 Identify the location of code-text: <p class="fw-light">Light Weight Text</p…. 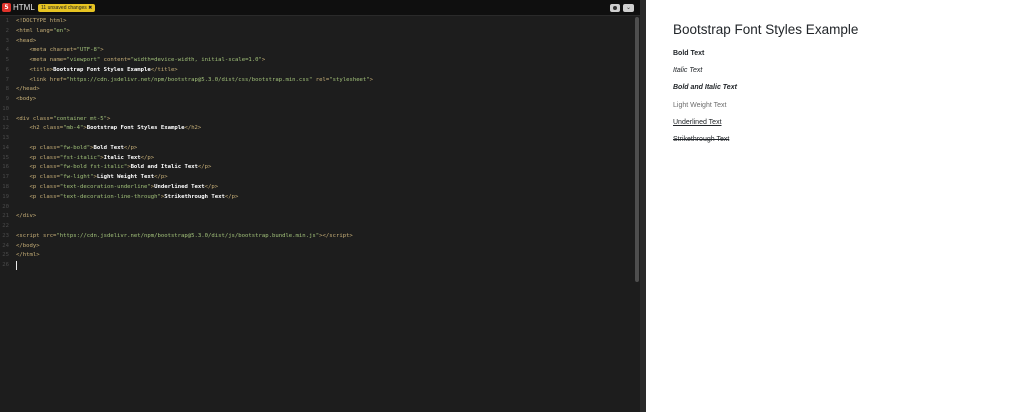
(98, 177).